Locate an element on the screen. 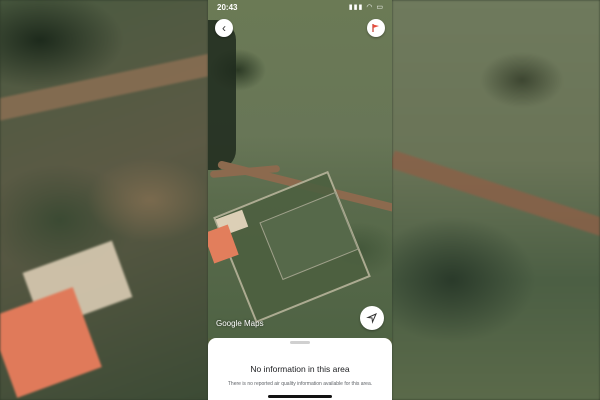  navigation-arrow-icon is located at coordinates (371, 318).